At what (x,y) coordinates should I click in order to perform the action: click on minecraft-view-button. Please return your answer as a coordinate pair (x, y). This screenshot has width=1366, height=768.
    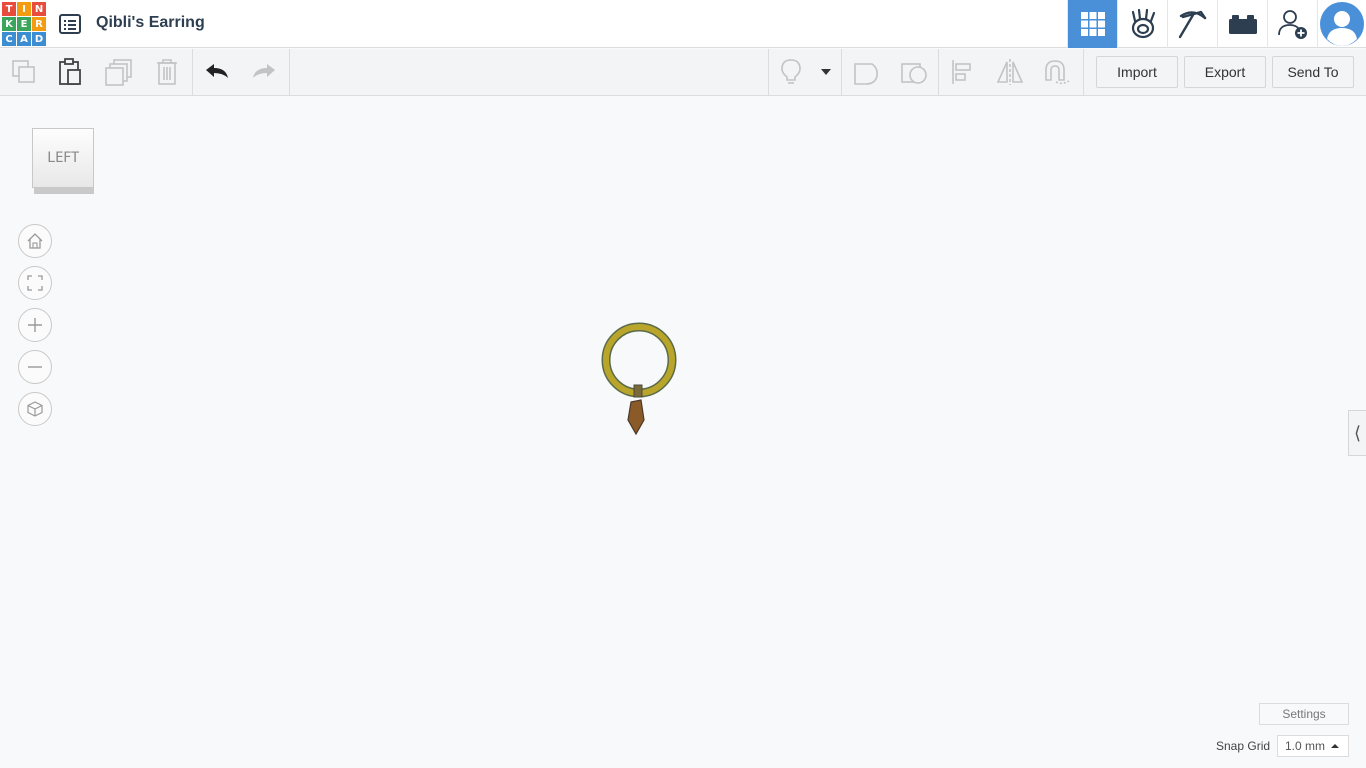
    Looking at the image, I should click on (1192, 24).